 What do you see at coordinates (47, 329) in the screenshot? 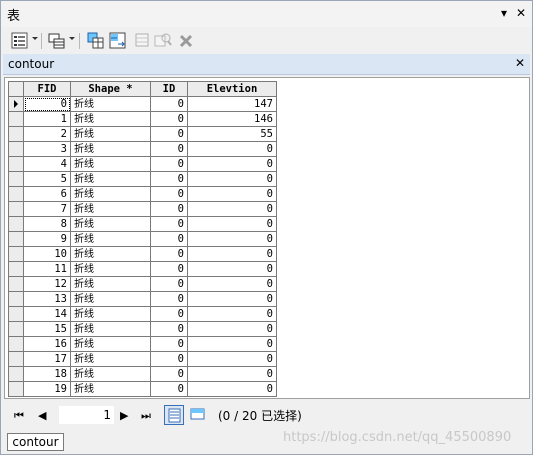
I see `fid-cell: 15` at bounding box center [47, 329].